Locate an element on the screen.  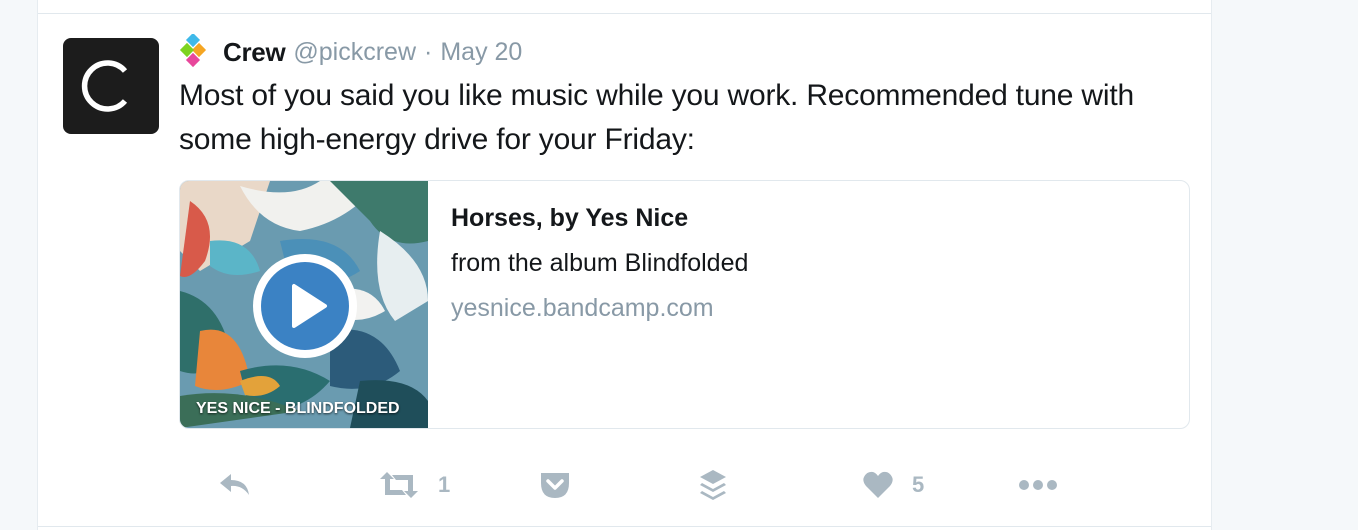
reply-button is located at coordinates (235, 485).